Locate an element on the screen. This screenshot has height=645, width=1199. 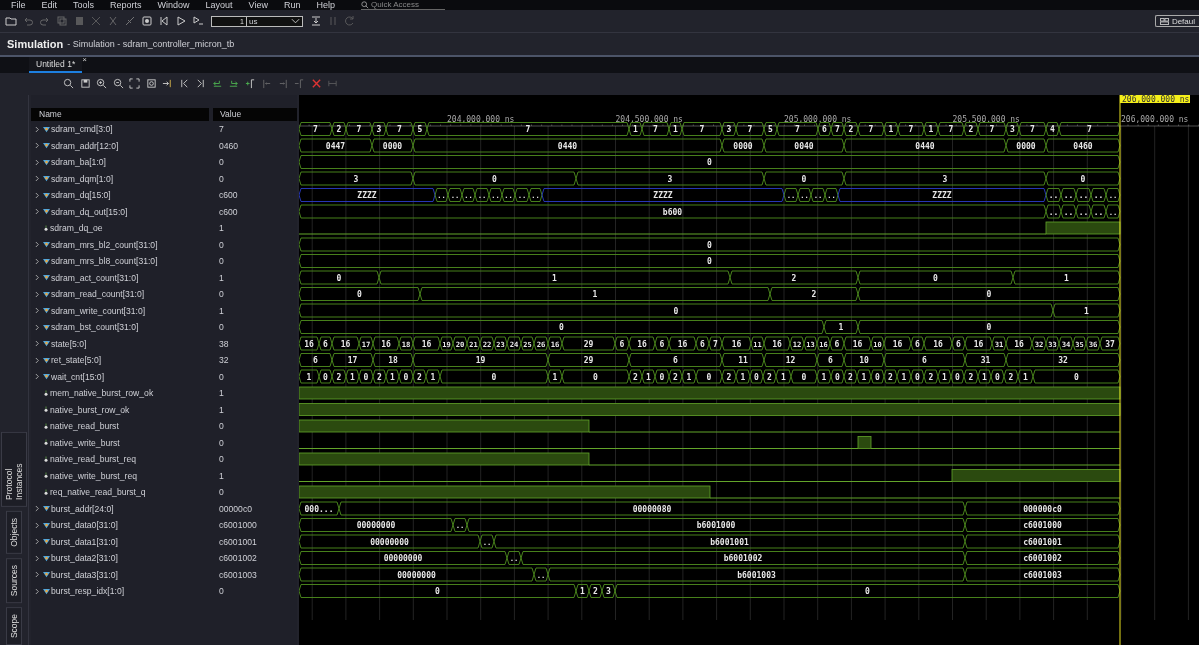
bus-value: c6001000 is located at coordinates (1042, 525).